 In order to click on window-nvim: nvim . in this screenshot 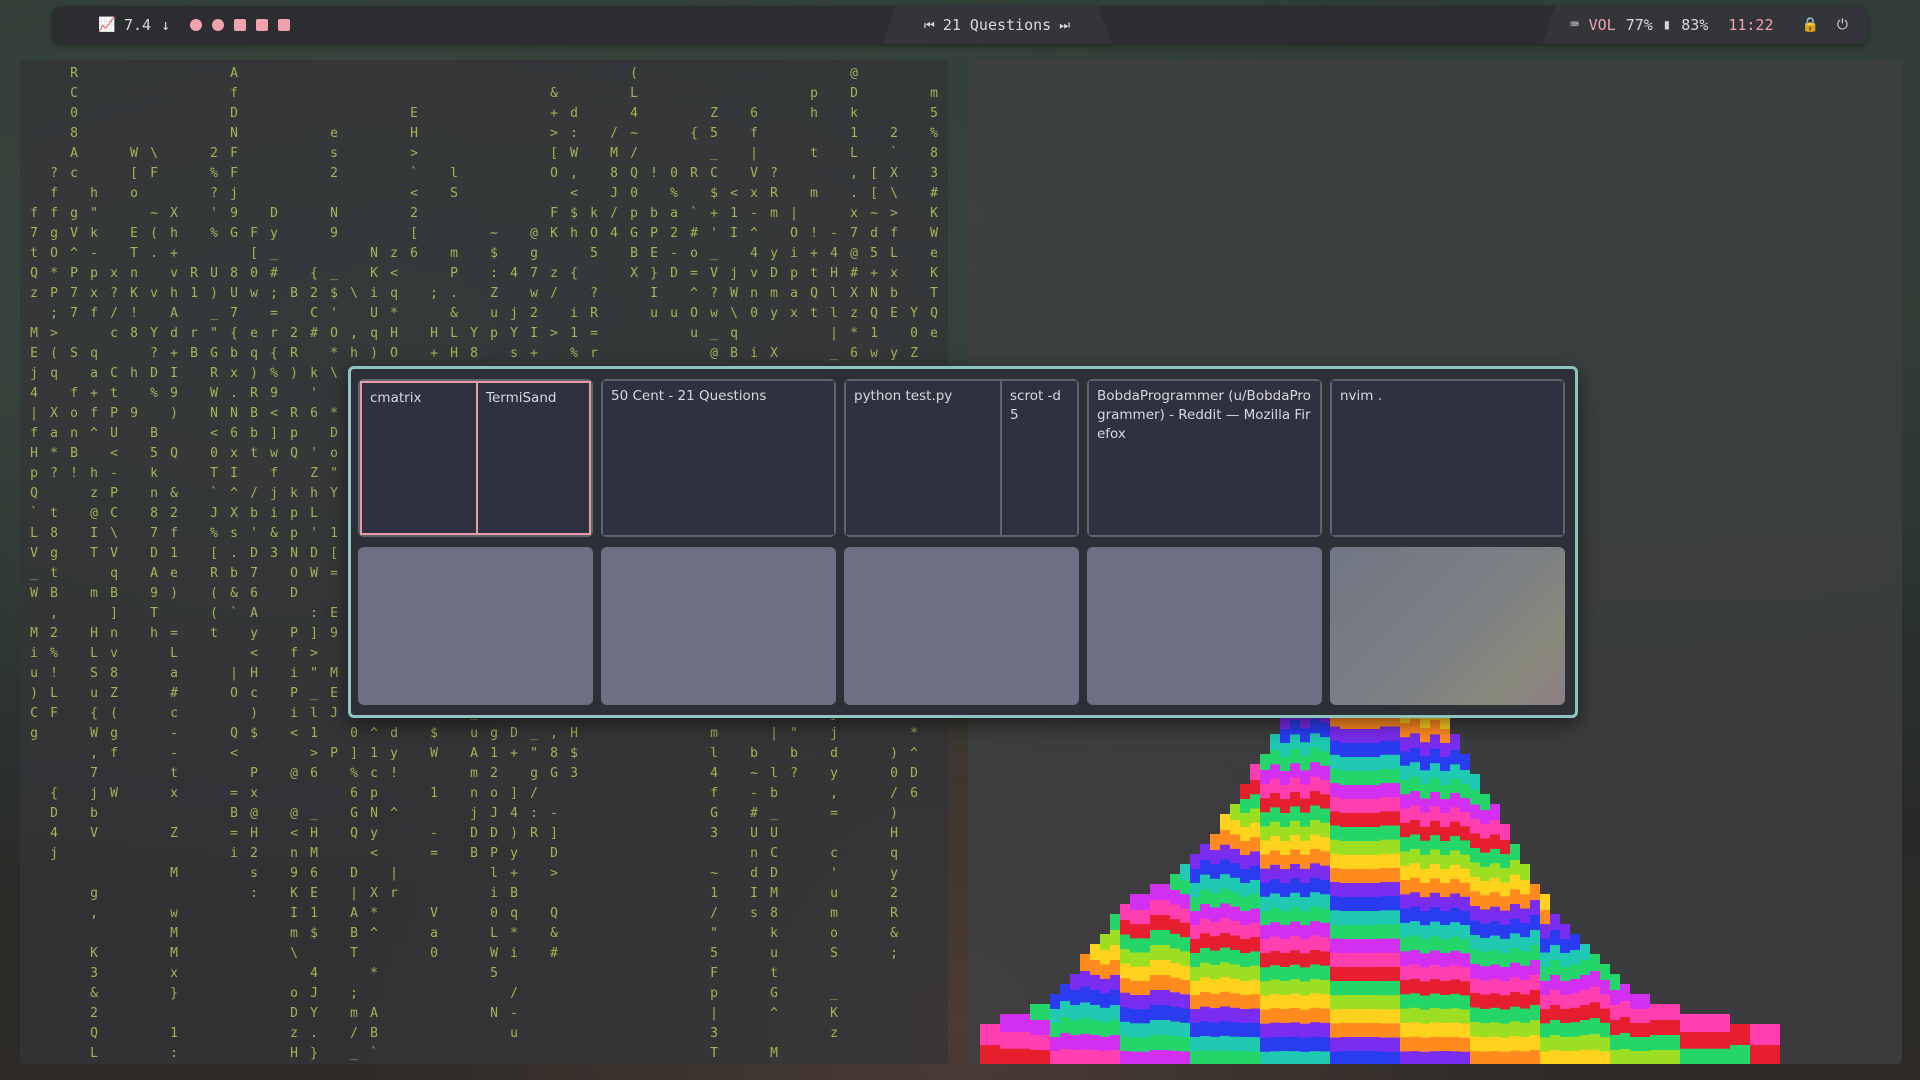, I will do `click(1447, 458)`.